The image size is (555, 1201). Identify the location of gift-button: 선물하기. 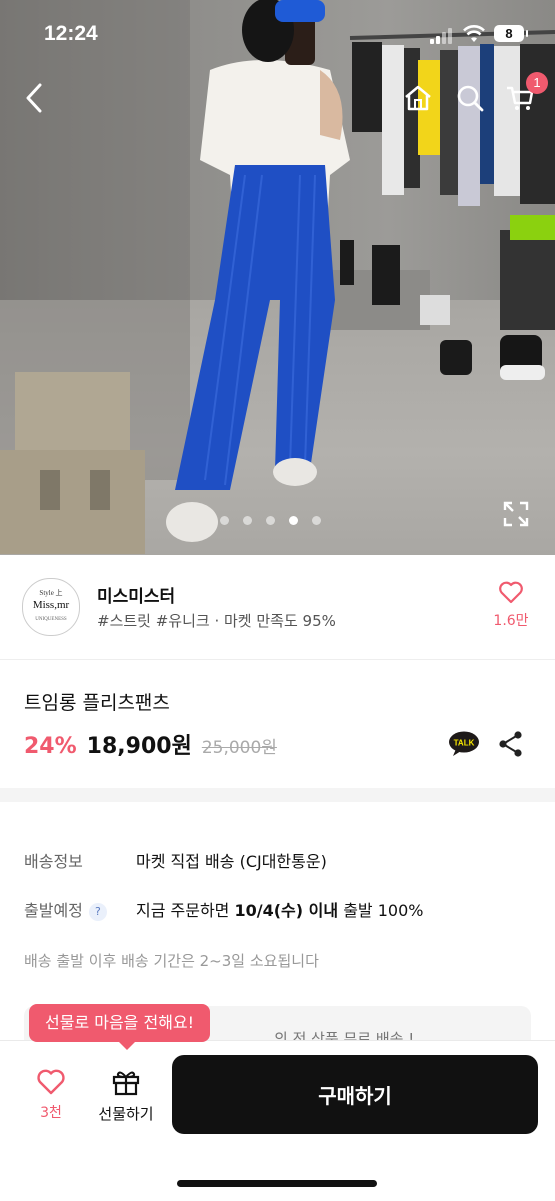
(126, 1096).